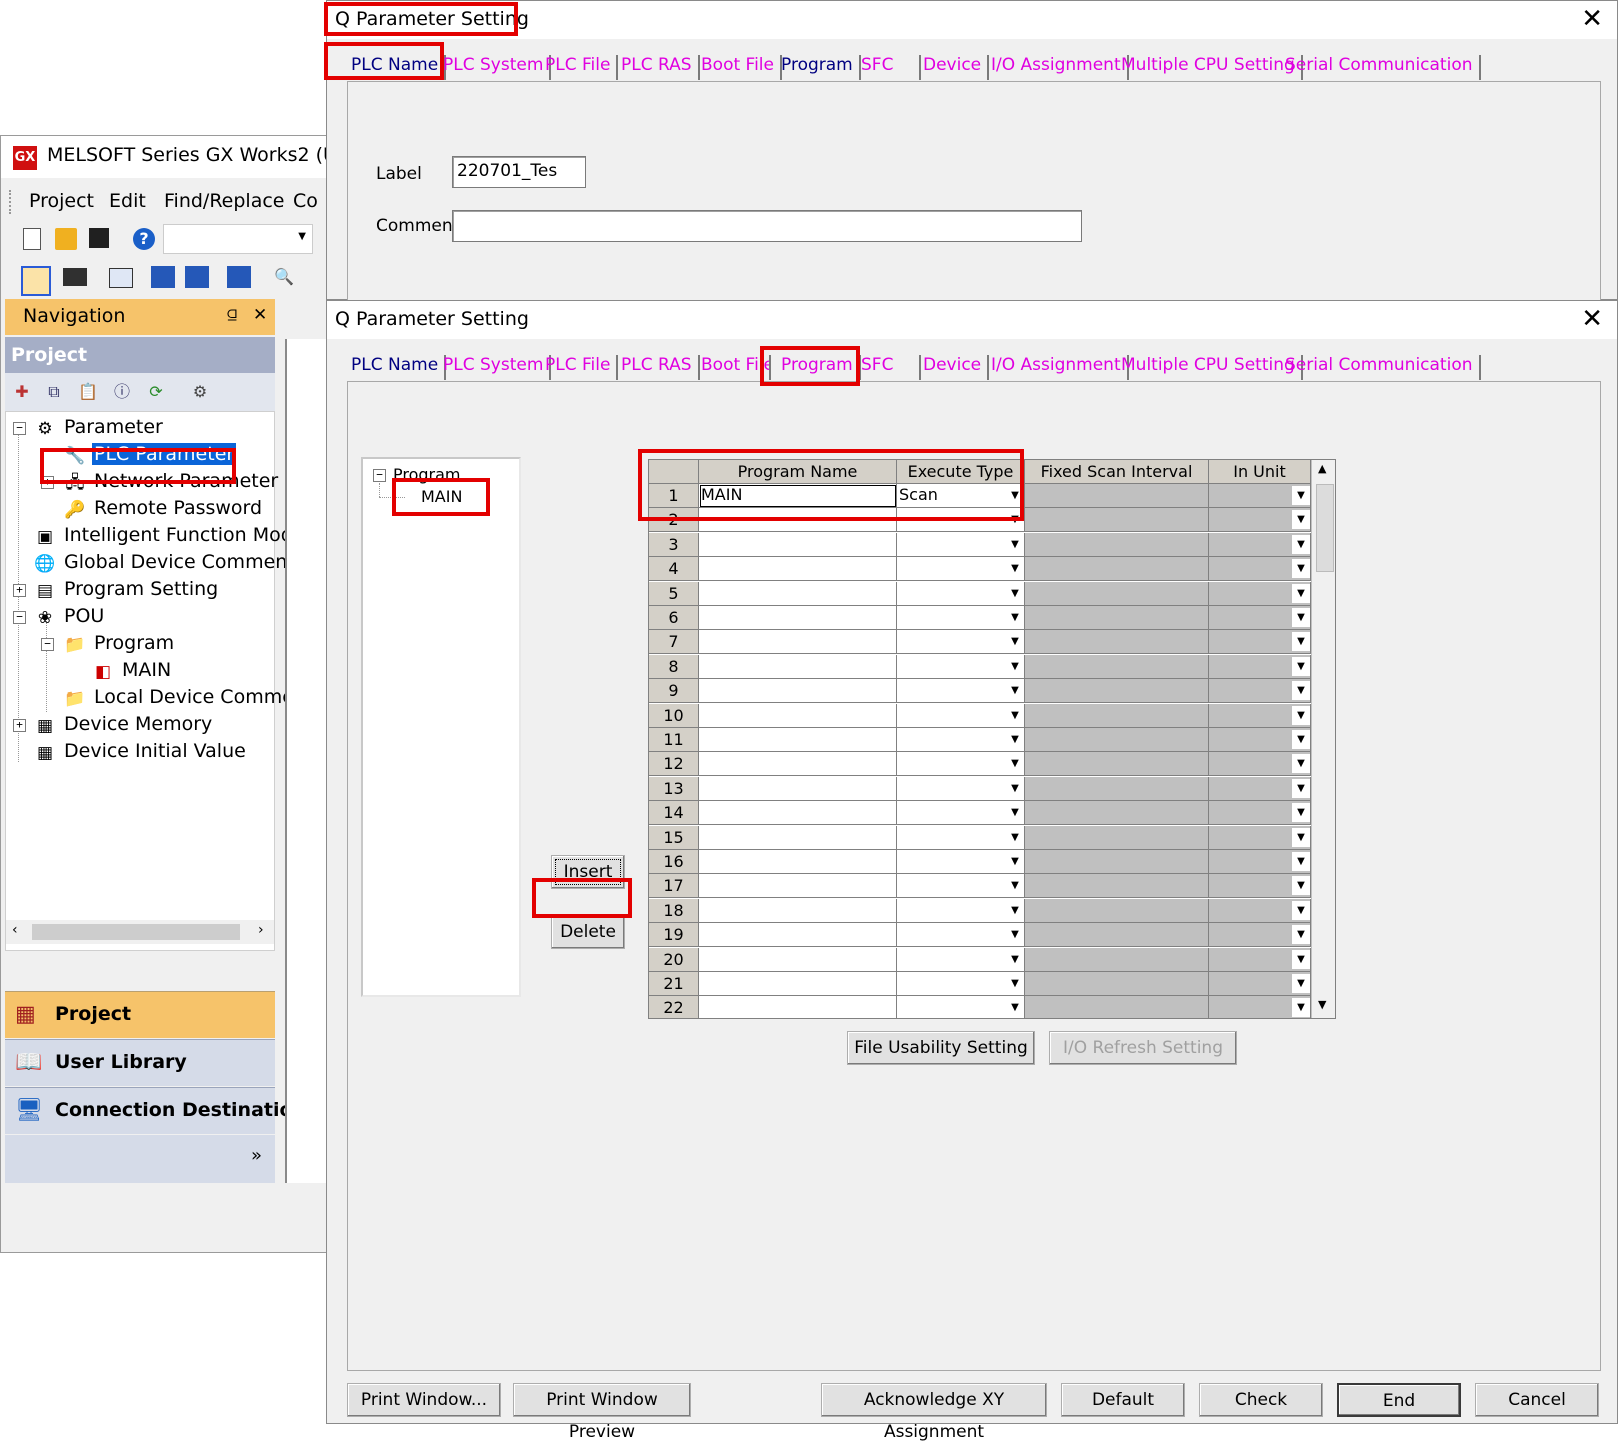 This screenshot has height=1448, width=1618. Describe the element at coordinates (588, 932) in the screenshot. I see `delete-button: Delete` at that location.